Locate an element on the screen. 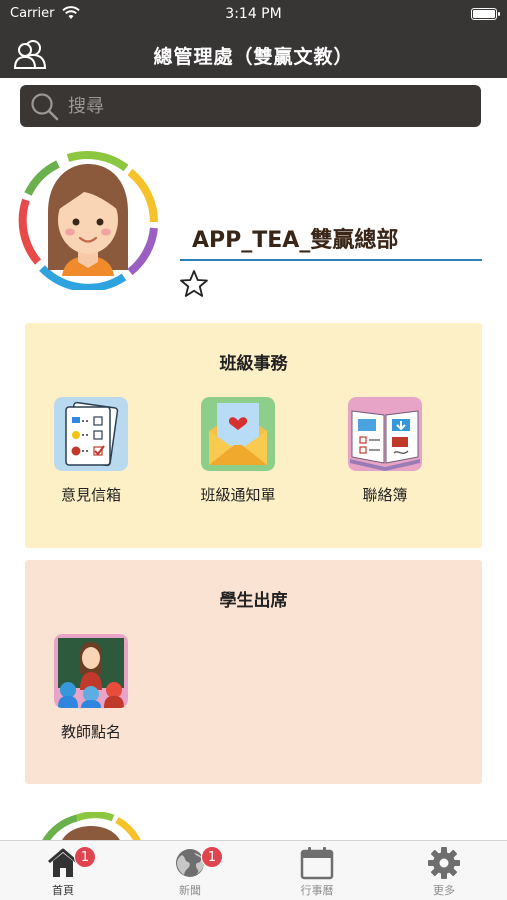 The height and width of the screenshot is (900, 507). gear-icon is located at coordinates (444, 863).